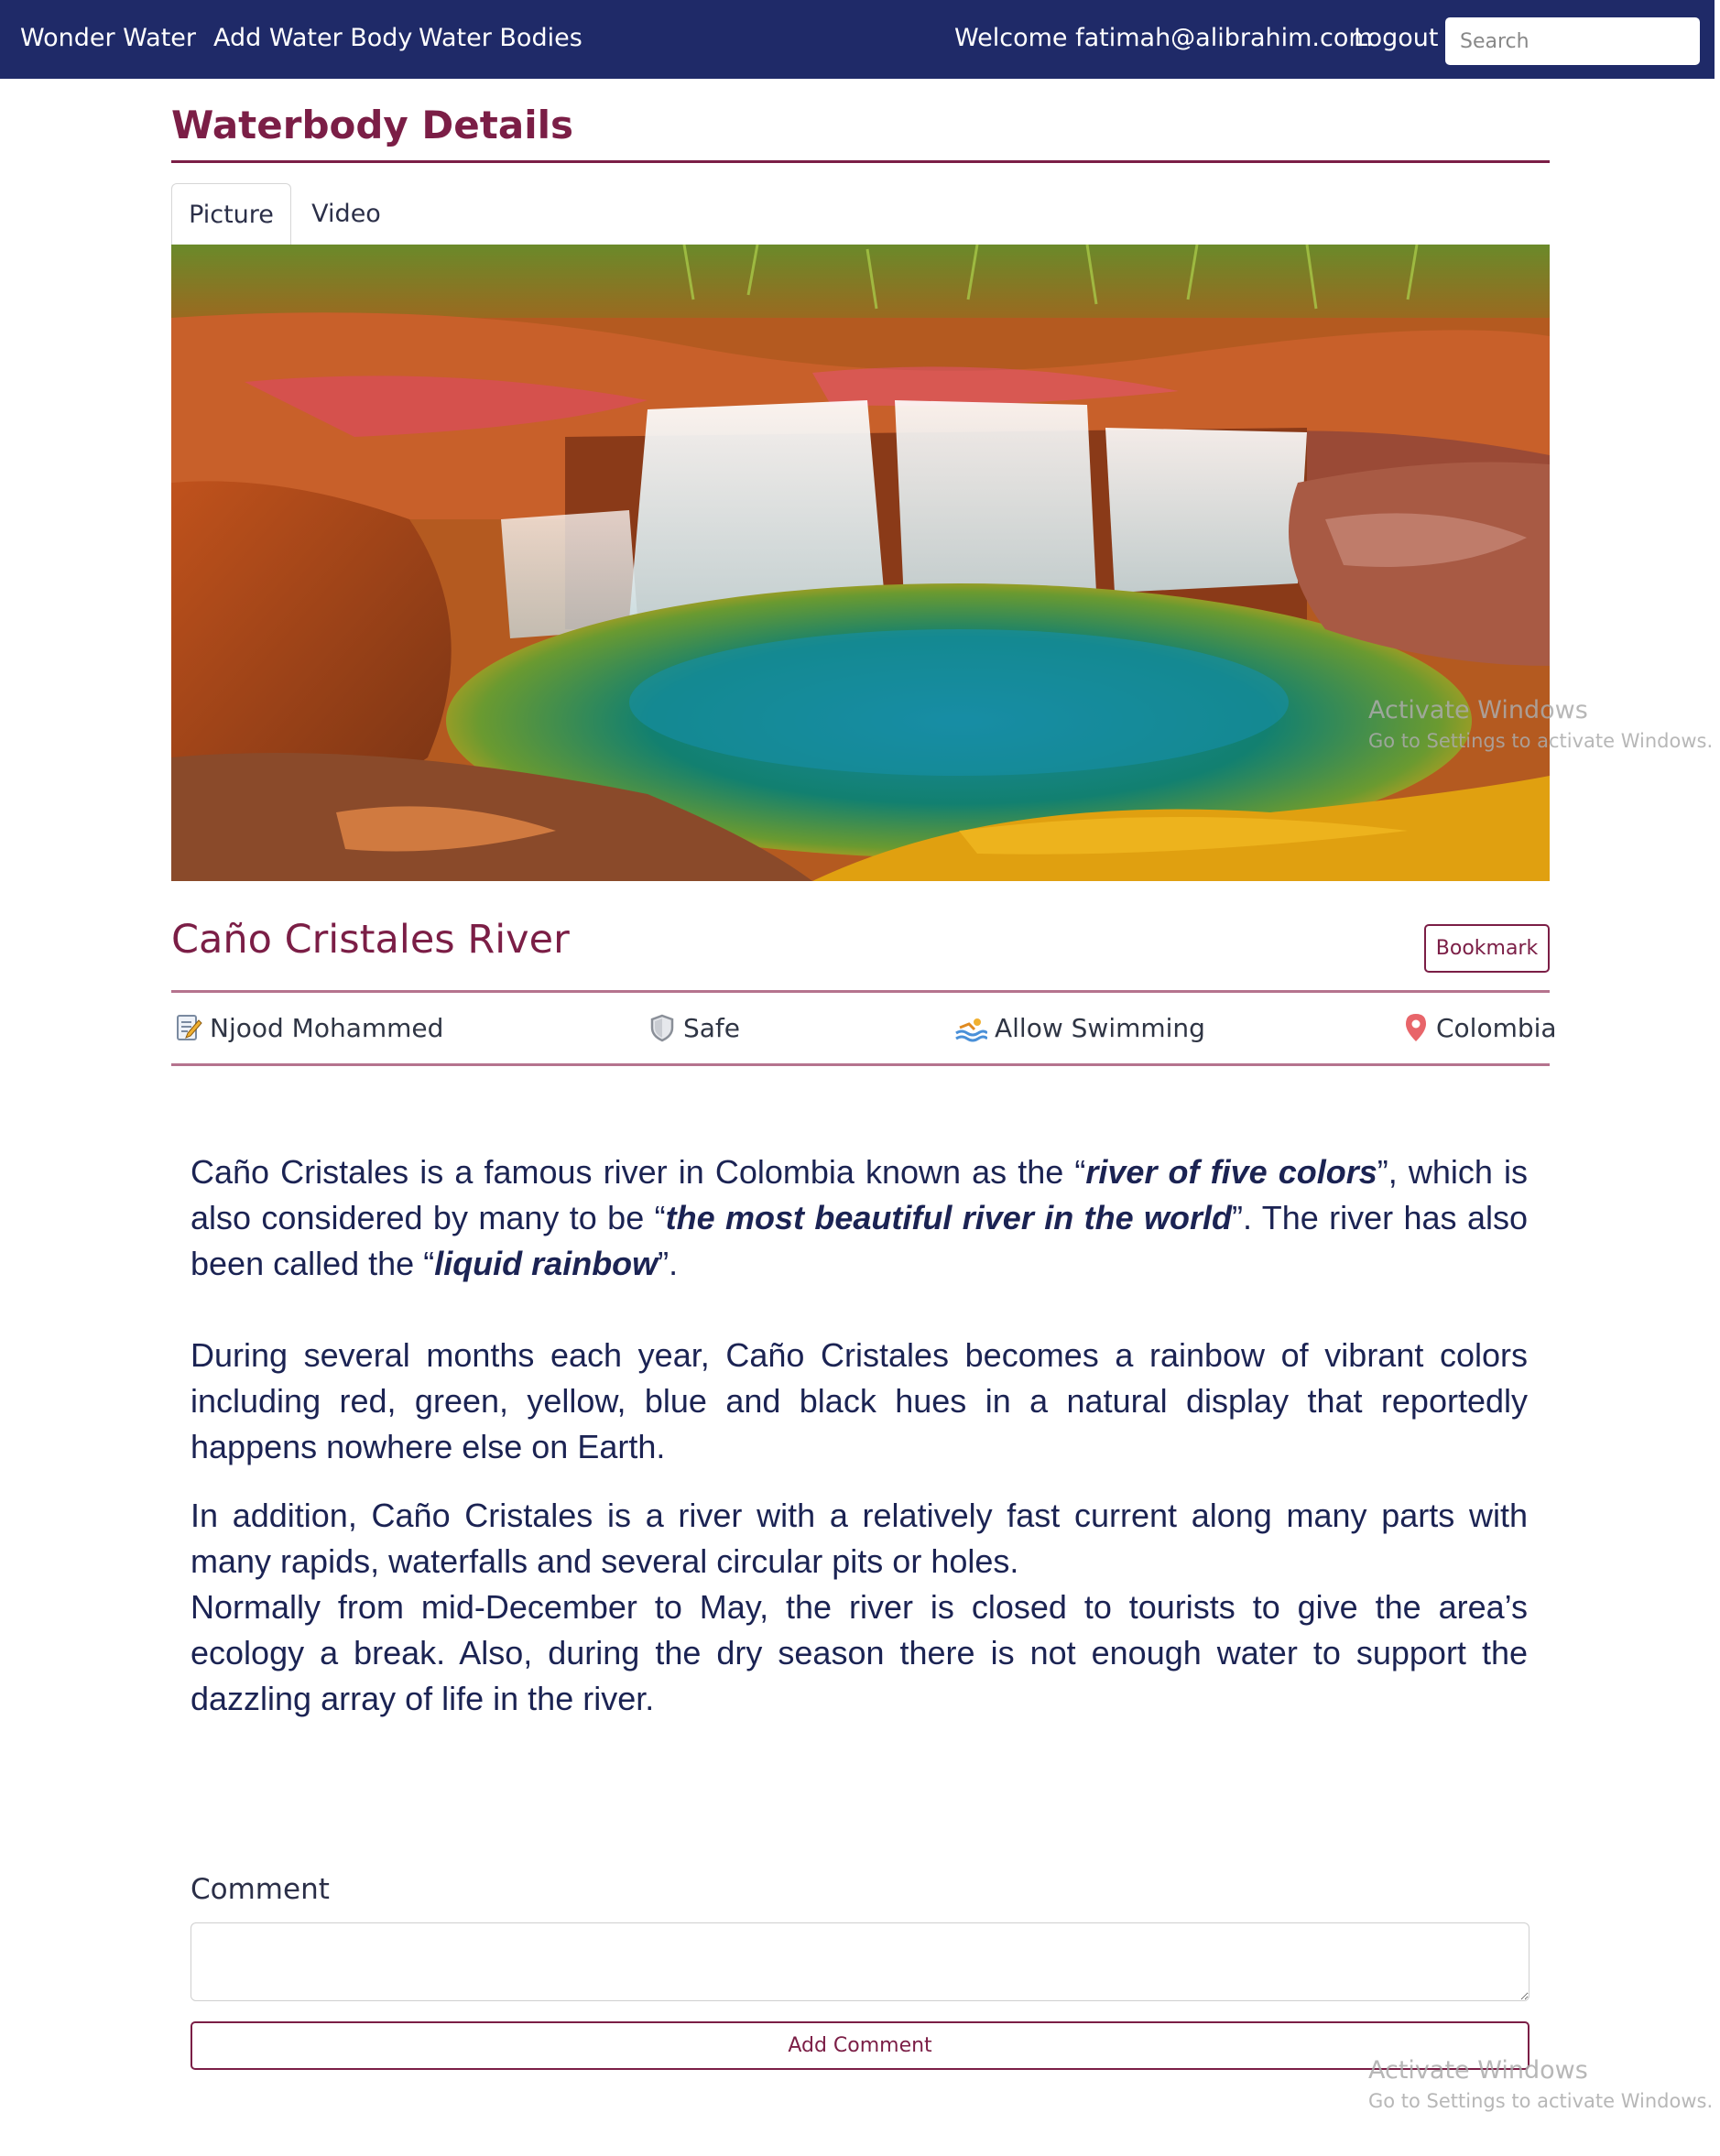  I want to click on swimming-info: Allow Swimming, so click(1079, 1027).